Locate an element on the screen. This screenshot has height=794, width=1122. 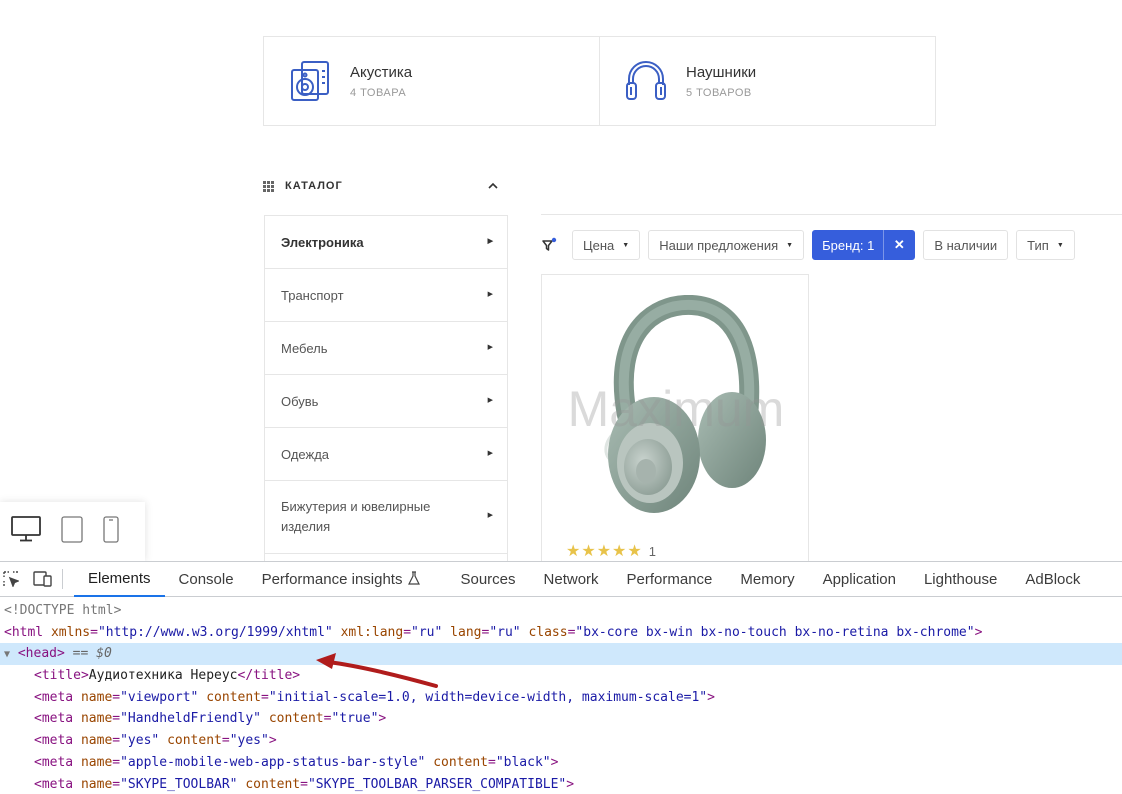
tab-adblock: AdBlock is located at coordinates (1052, 579).